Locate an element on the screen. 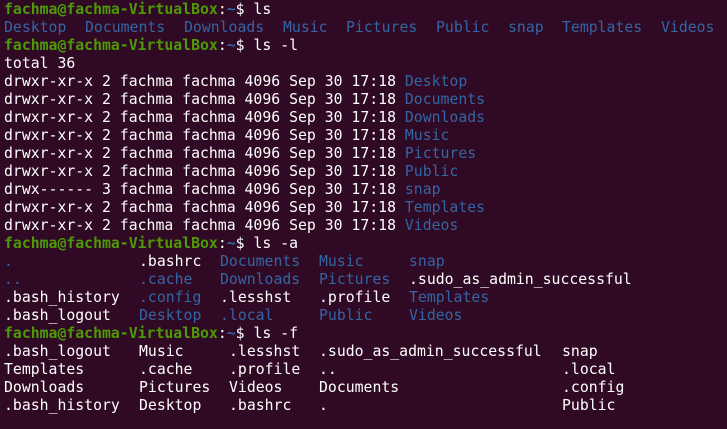 This screenshot has width=727, height=429. directory-entry: .. is located at coordinates (13, 279).